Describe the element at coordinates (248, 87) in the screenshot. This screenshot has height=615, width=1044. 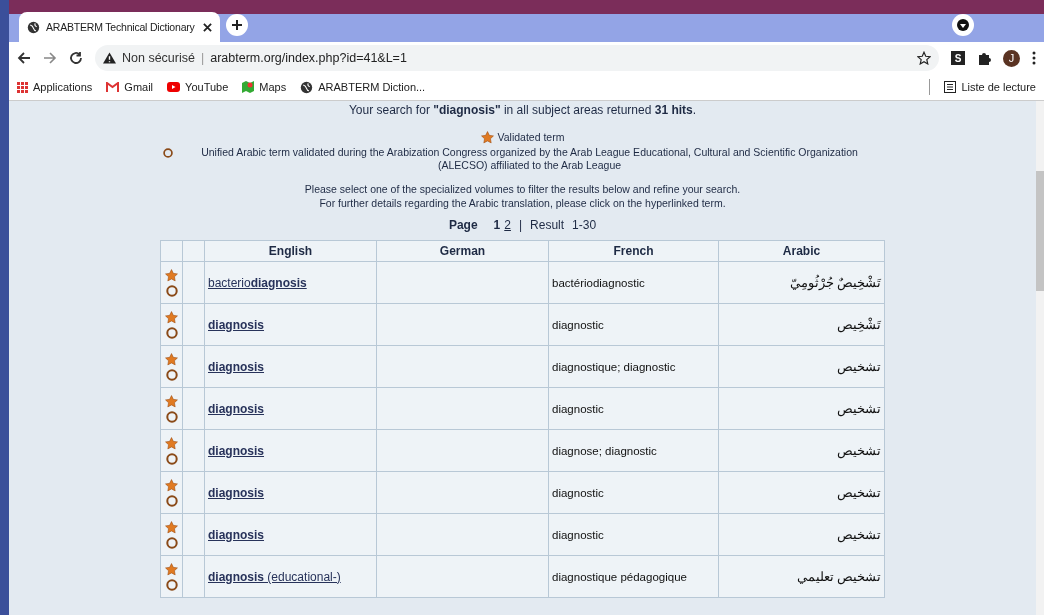
I see `map-pin-icon` at that location.